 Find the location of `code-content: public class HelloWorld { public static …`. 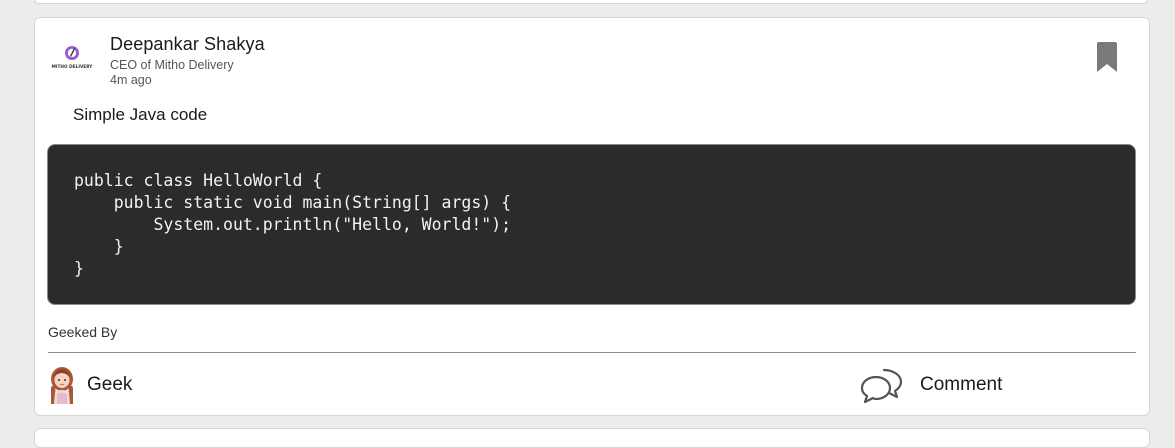

code-content: public class HelloWorld { public static … is located at coordinates (293, 224).